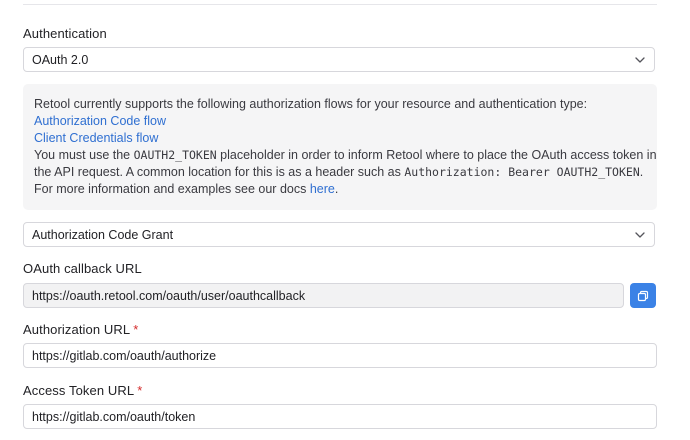 The height and width of the screenshot is (440, 690). Describe the element at coordinates (340, 4) in the screenshot. I see `top-divider` at that location.